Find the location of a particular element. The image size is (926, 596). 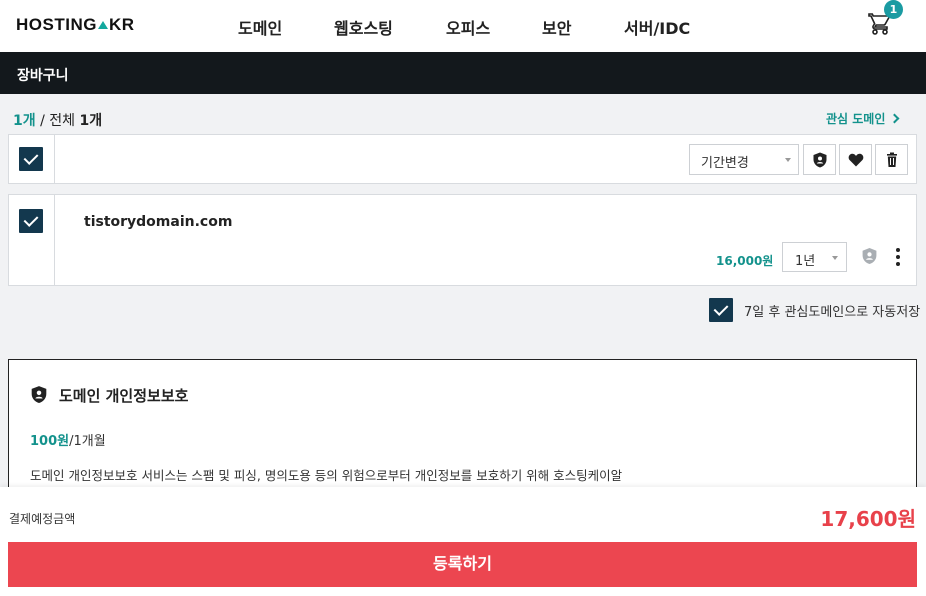

page-title-bar: 장바구니 is located at coordinates (463, 73).